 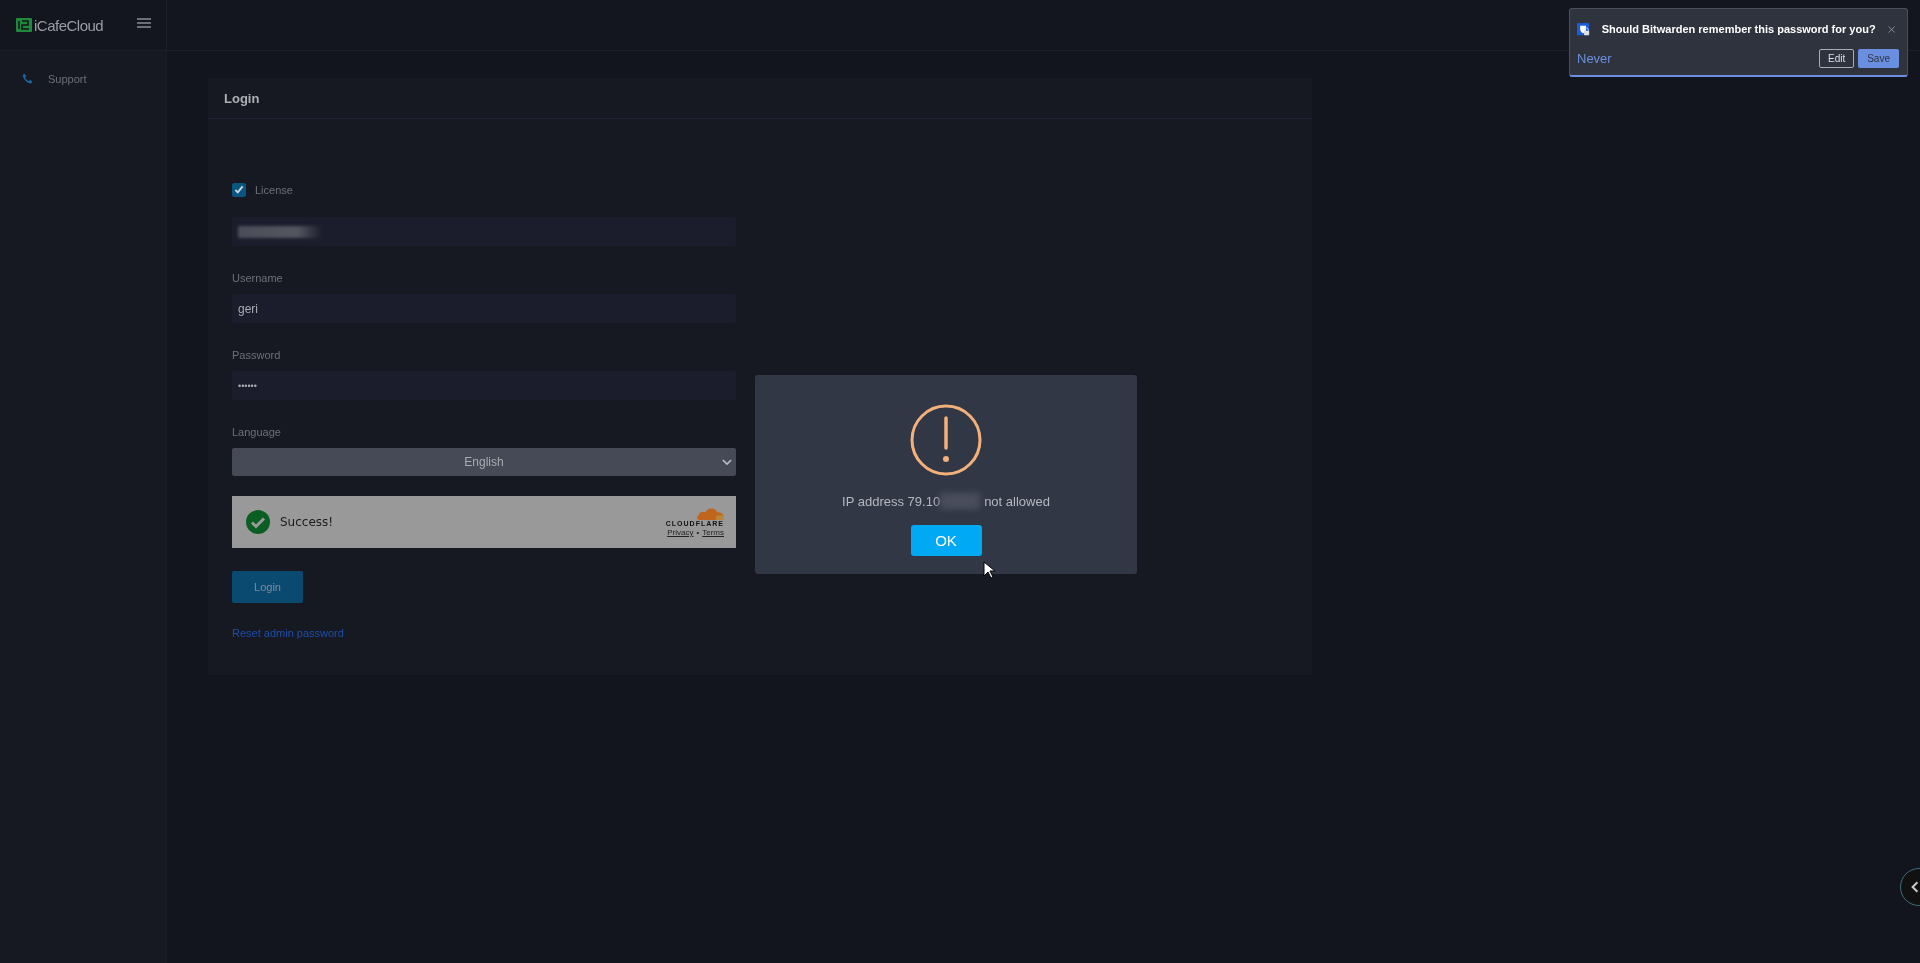 I want to click on reset-password-link: Reset admin password, so click(x=288, y=633).